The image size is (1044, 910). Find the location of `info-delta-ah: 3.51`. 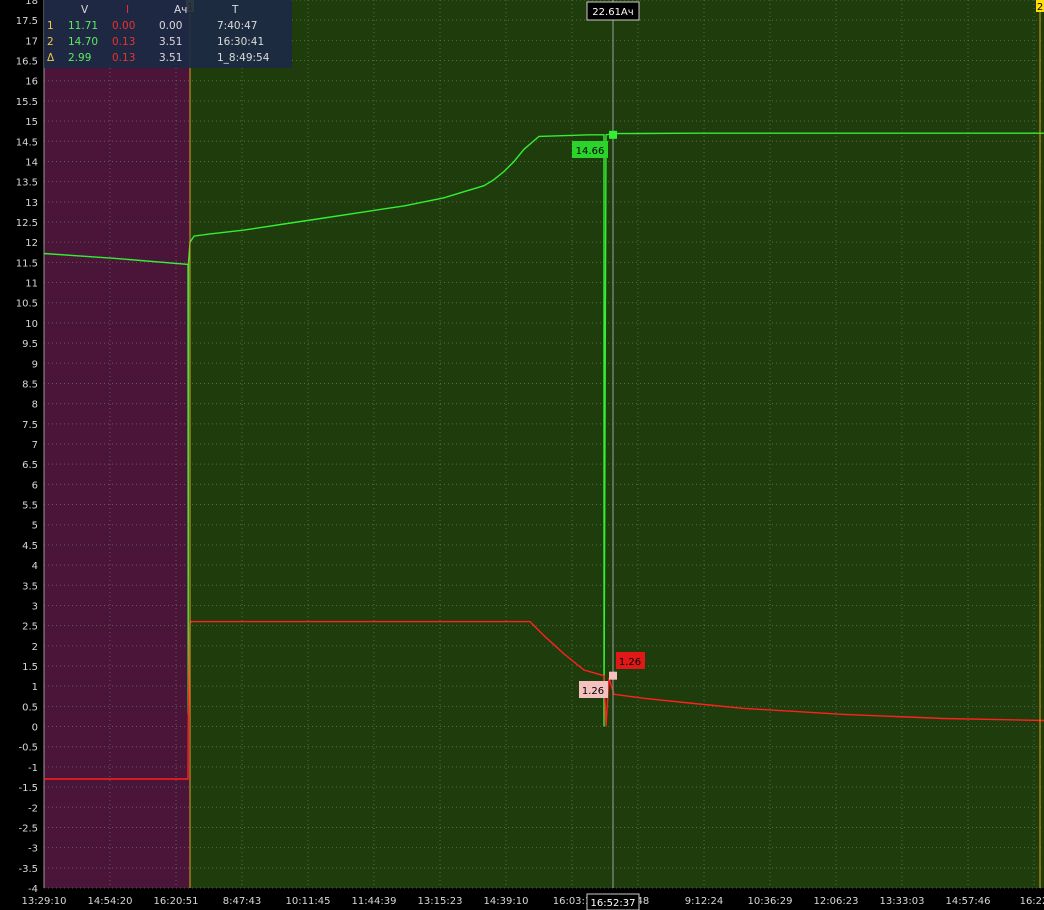

info-delta-ah: 3.51 is located at coordinates (171, 58).